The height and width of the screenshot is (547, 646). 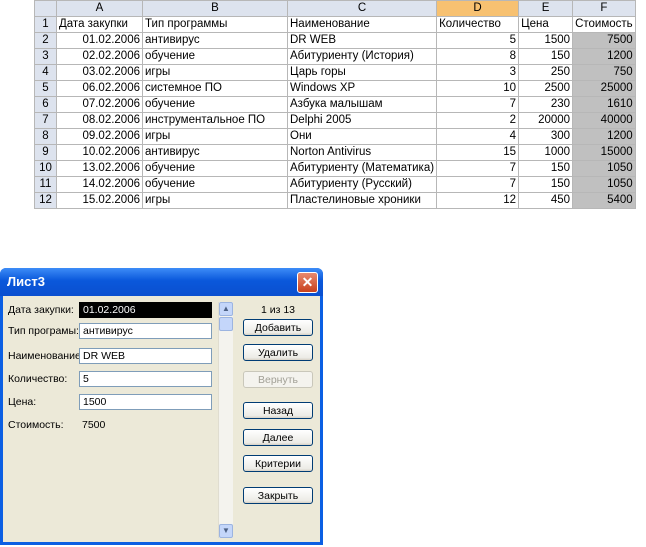 What do you see at coordinates (45, 56) in the screenshot?
I see `row-number: 3` at bounding box center [45, 56].